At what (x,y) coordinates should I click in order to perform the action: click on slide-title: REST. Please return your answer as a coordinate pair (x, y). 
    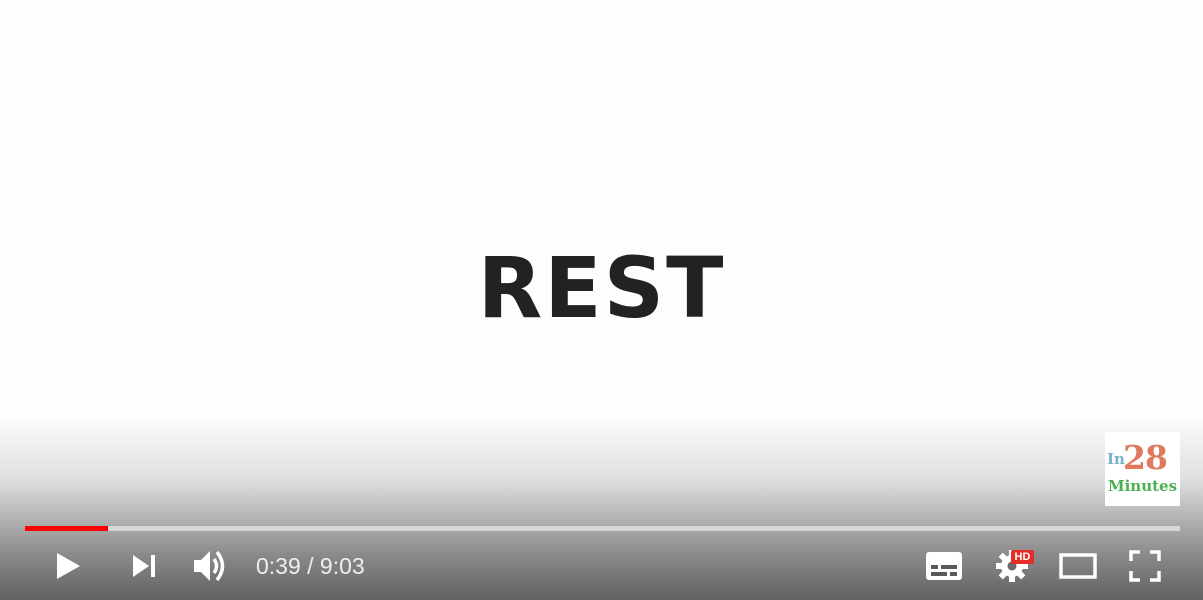
    Looking at the image, I should click on (601, 288).